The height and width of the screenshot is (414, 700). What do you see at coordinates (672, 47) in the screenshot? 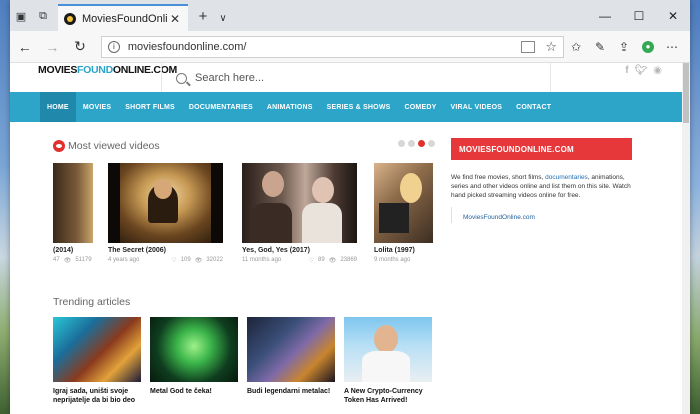
I see `more-menu-icon: ⋯` at bounding box center [672, 47].